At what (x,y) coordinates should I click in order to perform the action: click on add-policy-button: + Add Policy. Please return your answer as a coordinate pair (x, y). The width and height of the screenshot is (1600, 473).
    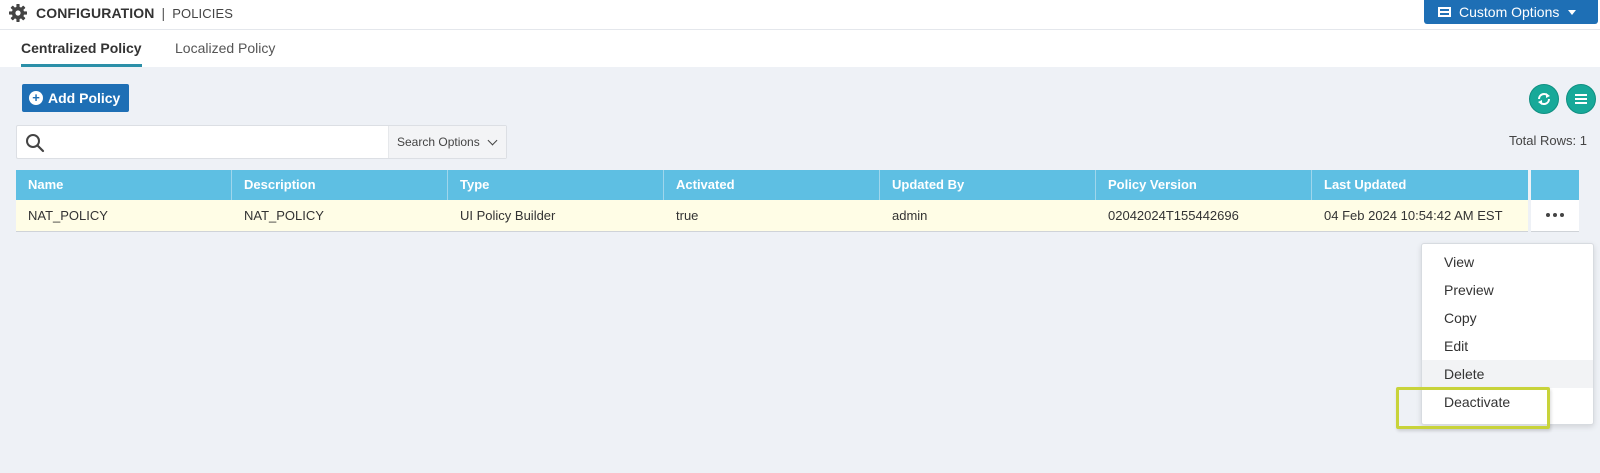
    Looking at the image, I should click on (75, 98).